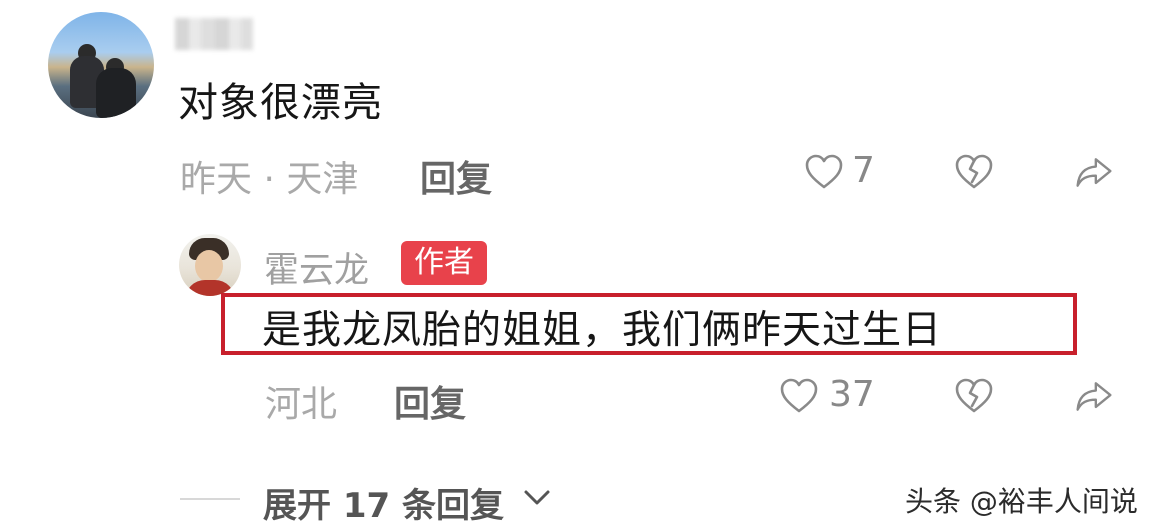 The width and height of the screenshot is (1170, 530). I want to click on comment-text: 对象很漂亮, so click(280, 103).